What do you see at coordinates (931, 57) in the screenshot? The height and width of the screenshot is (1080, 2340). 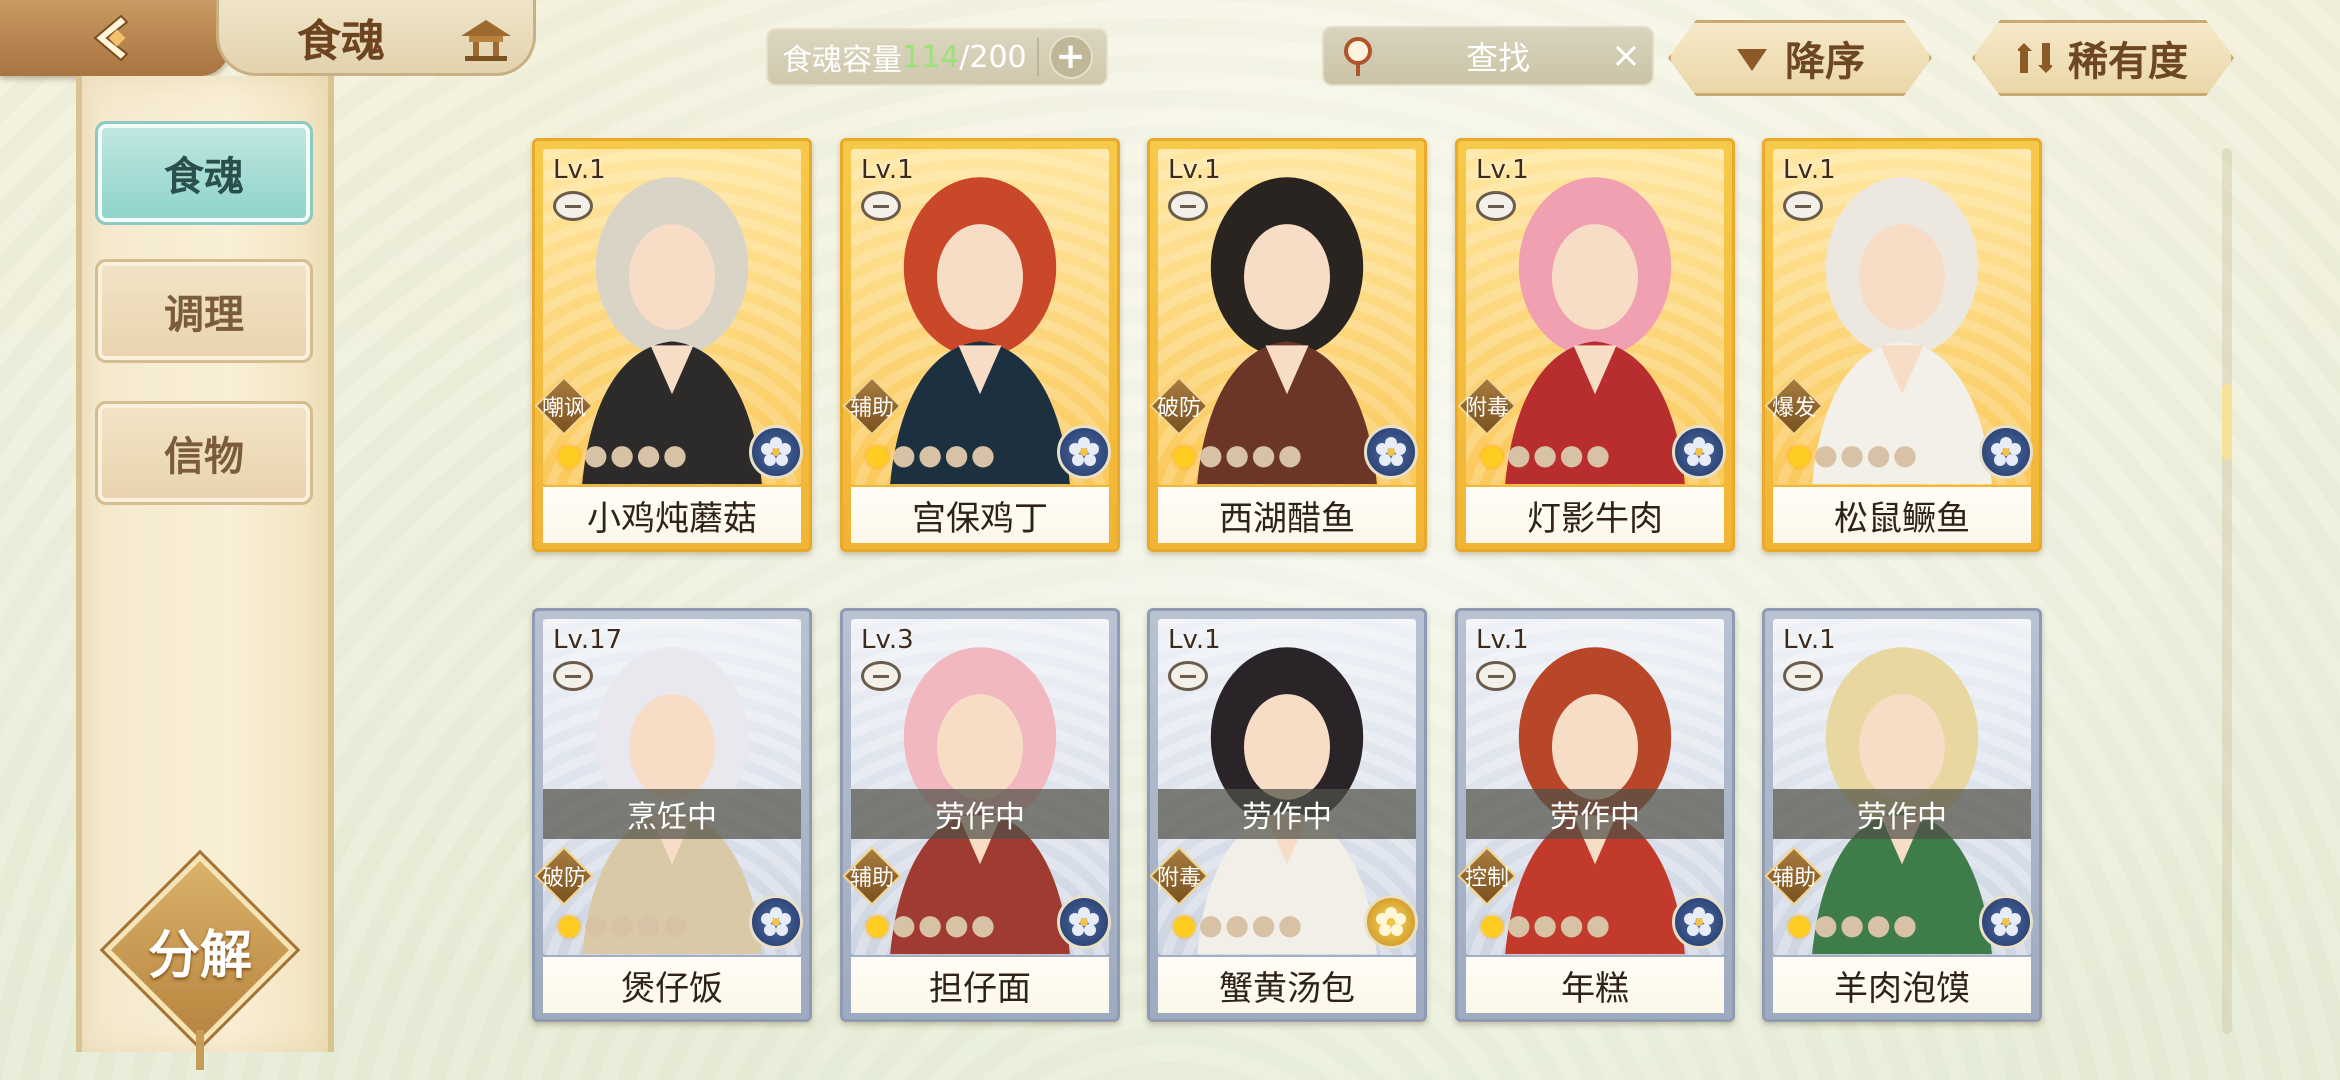 I see `capacity-current: 114` at bounding box center [931, 57].